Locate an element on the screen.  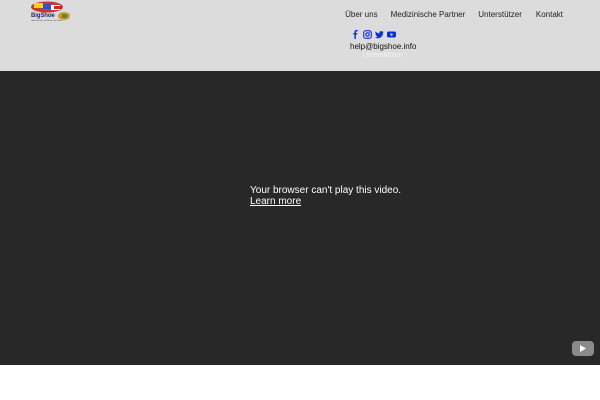
social-links is located at coordinates (373, 34).